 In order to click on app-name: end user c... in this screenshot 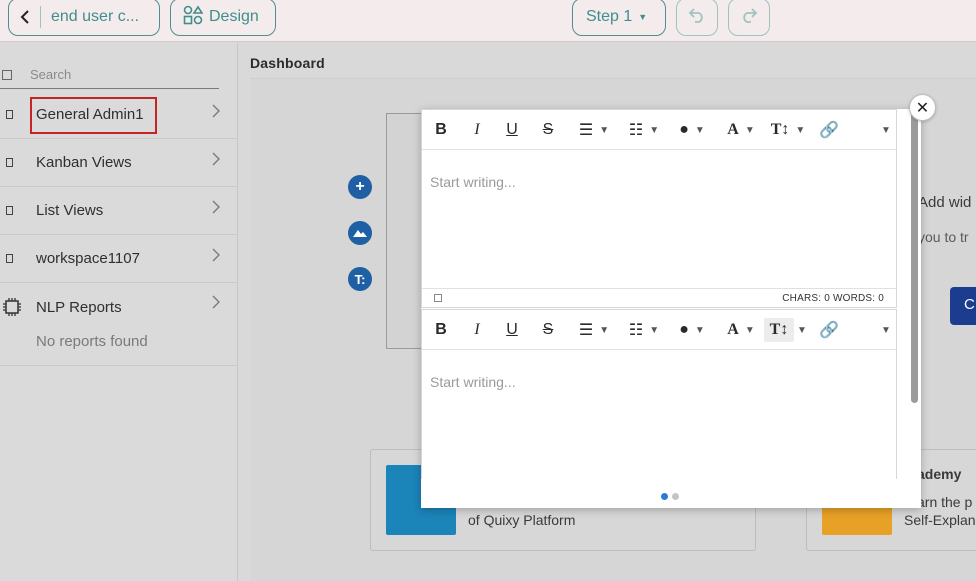, I will do `click(95, 16)`.